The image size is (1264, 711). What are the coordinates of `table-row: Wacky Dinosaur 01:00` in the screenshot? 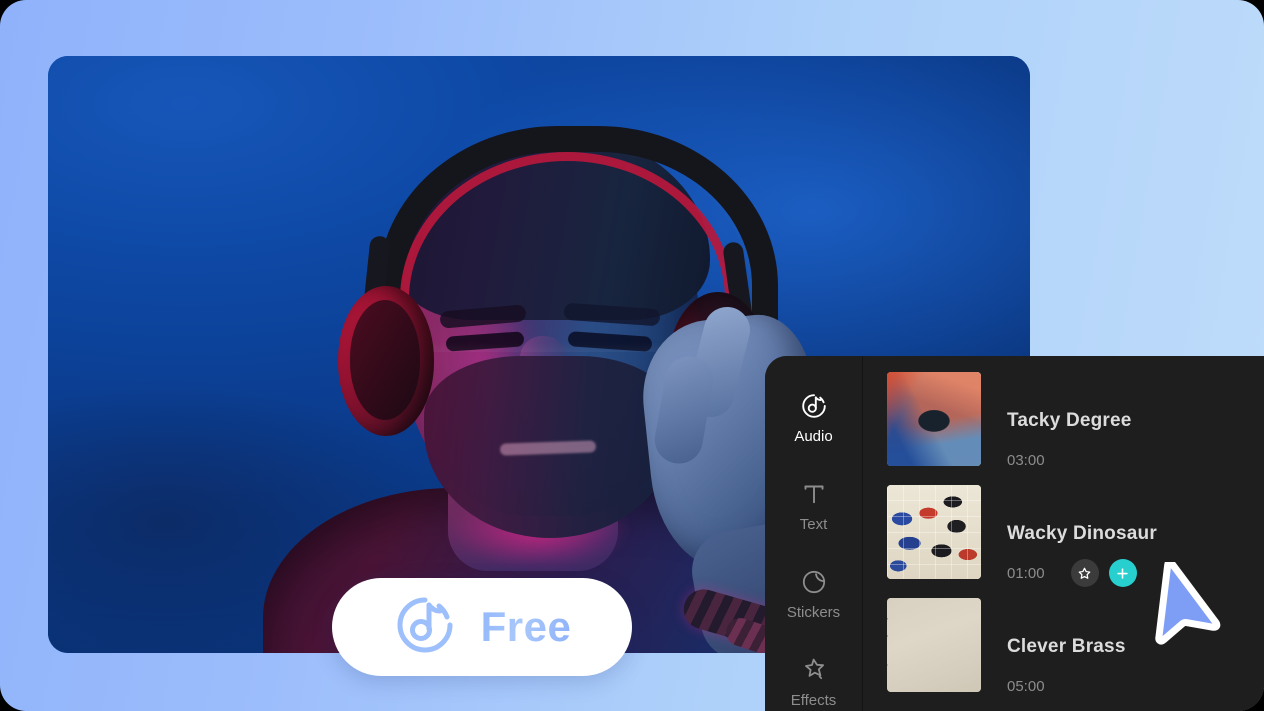 It's located at (1075, 541).